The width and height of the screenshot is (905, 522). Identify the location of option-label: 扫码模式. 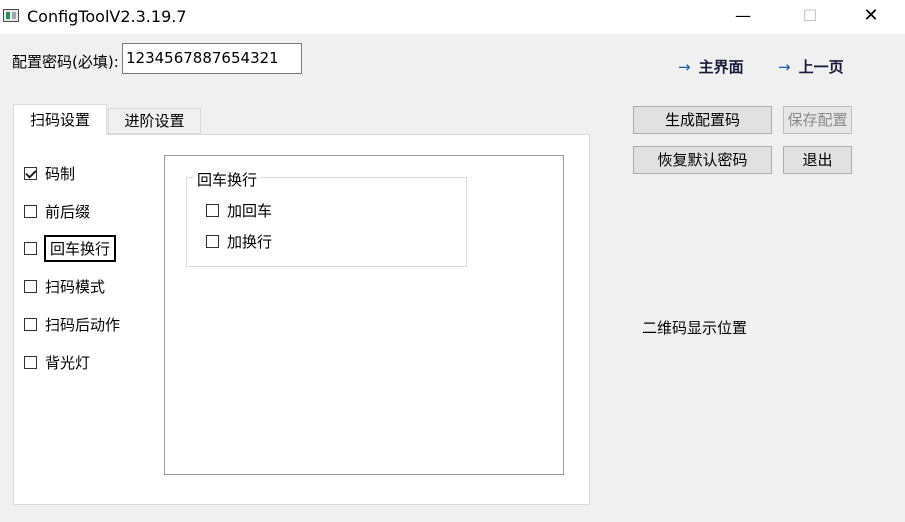
(75, 286).